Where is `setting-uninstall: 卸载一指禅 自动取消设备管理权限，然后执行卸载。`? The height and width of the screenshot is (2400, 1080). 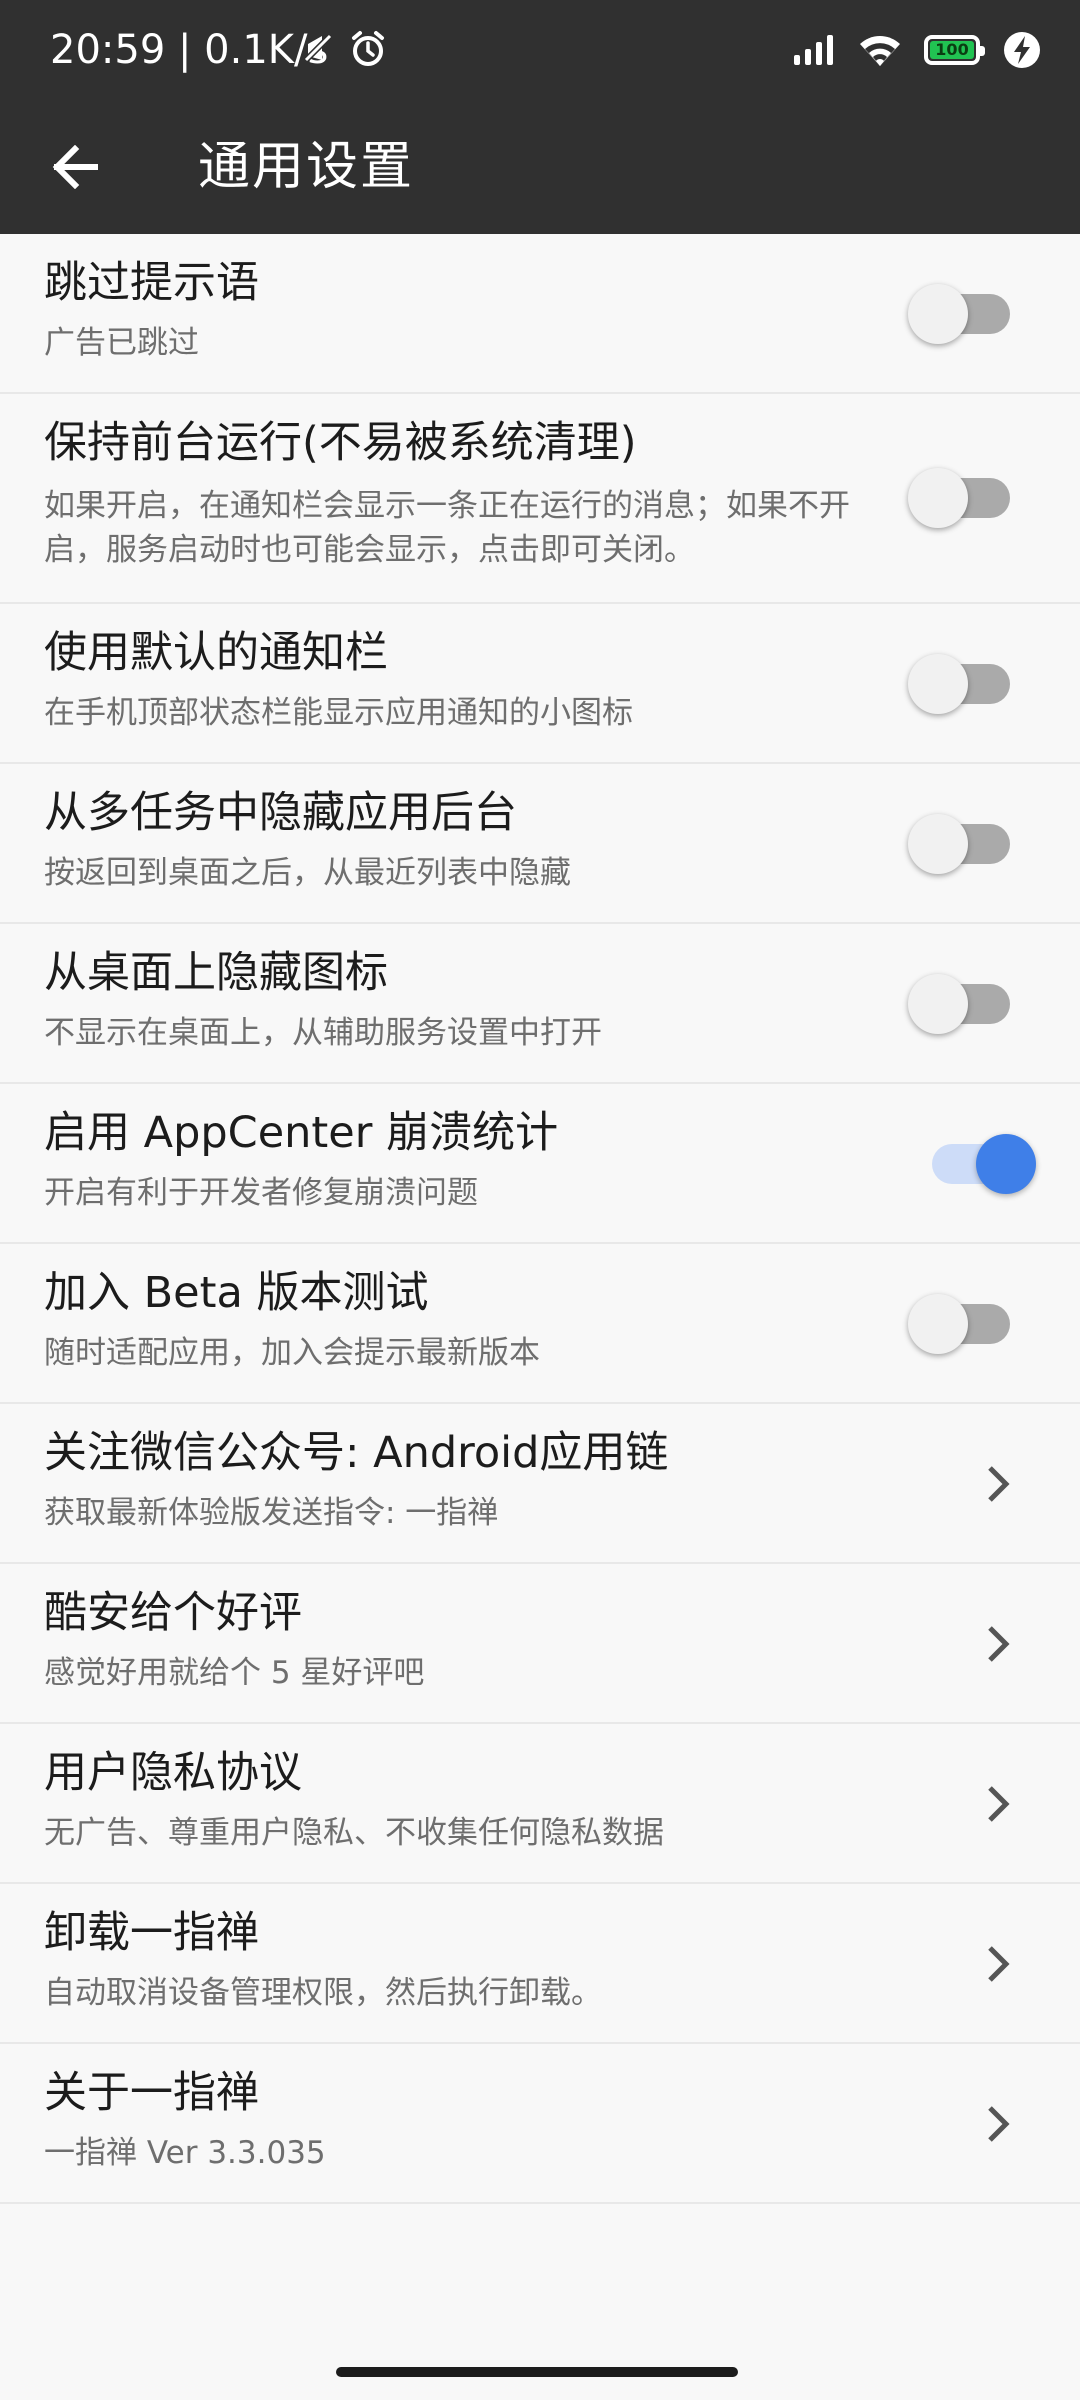 setting-uninstall: 卸载一指禅 自动取消设备管理权限，然后执行卸载。 is located at coordinates (540, 1964).